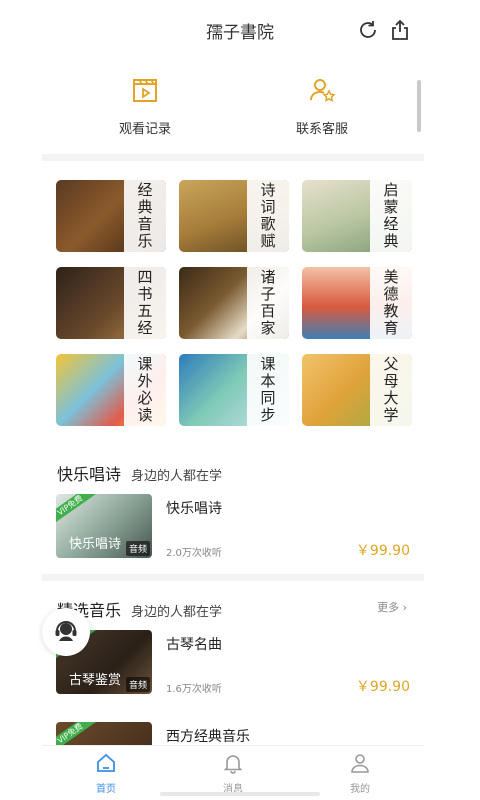  Describe the element at coordinates (234, 662) in the screenshot. I see `course-item-guqin: VIP免费 古琴鉴赏 音频 古琴名曲 1.6万次收听 ￥99.90` at that location.